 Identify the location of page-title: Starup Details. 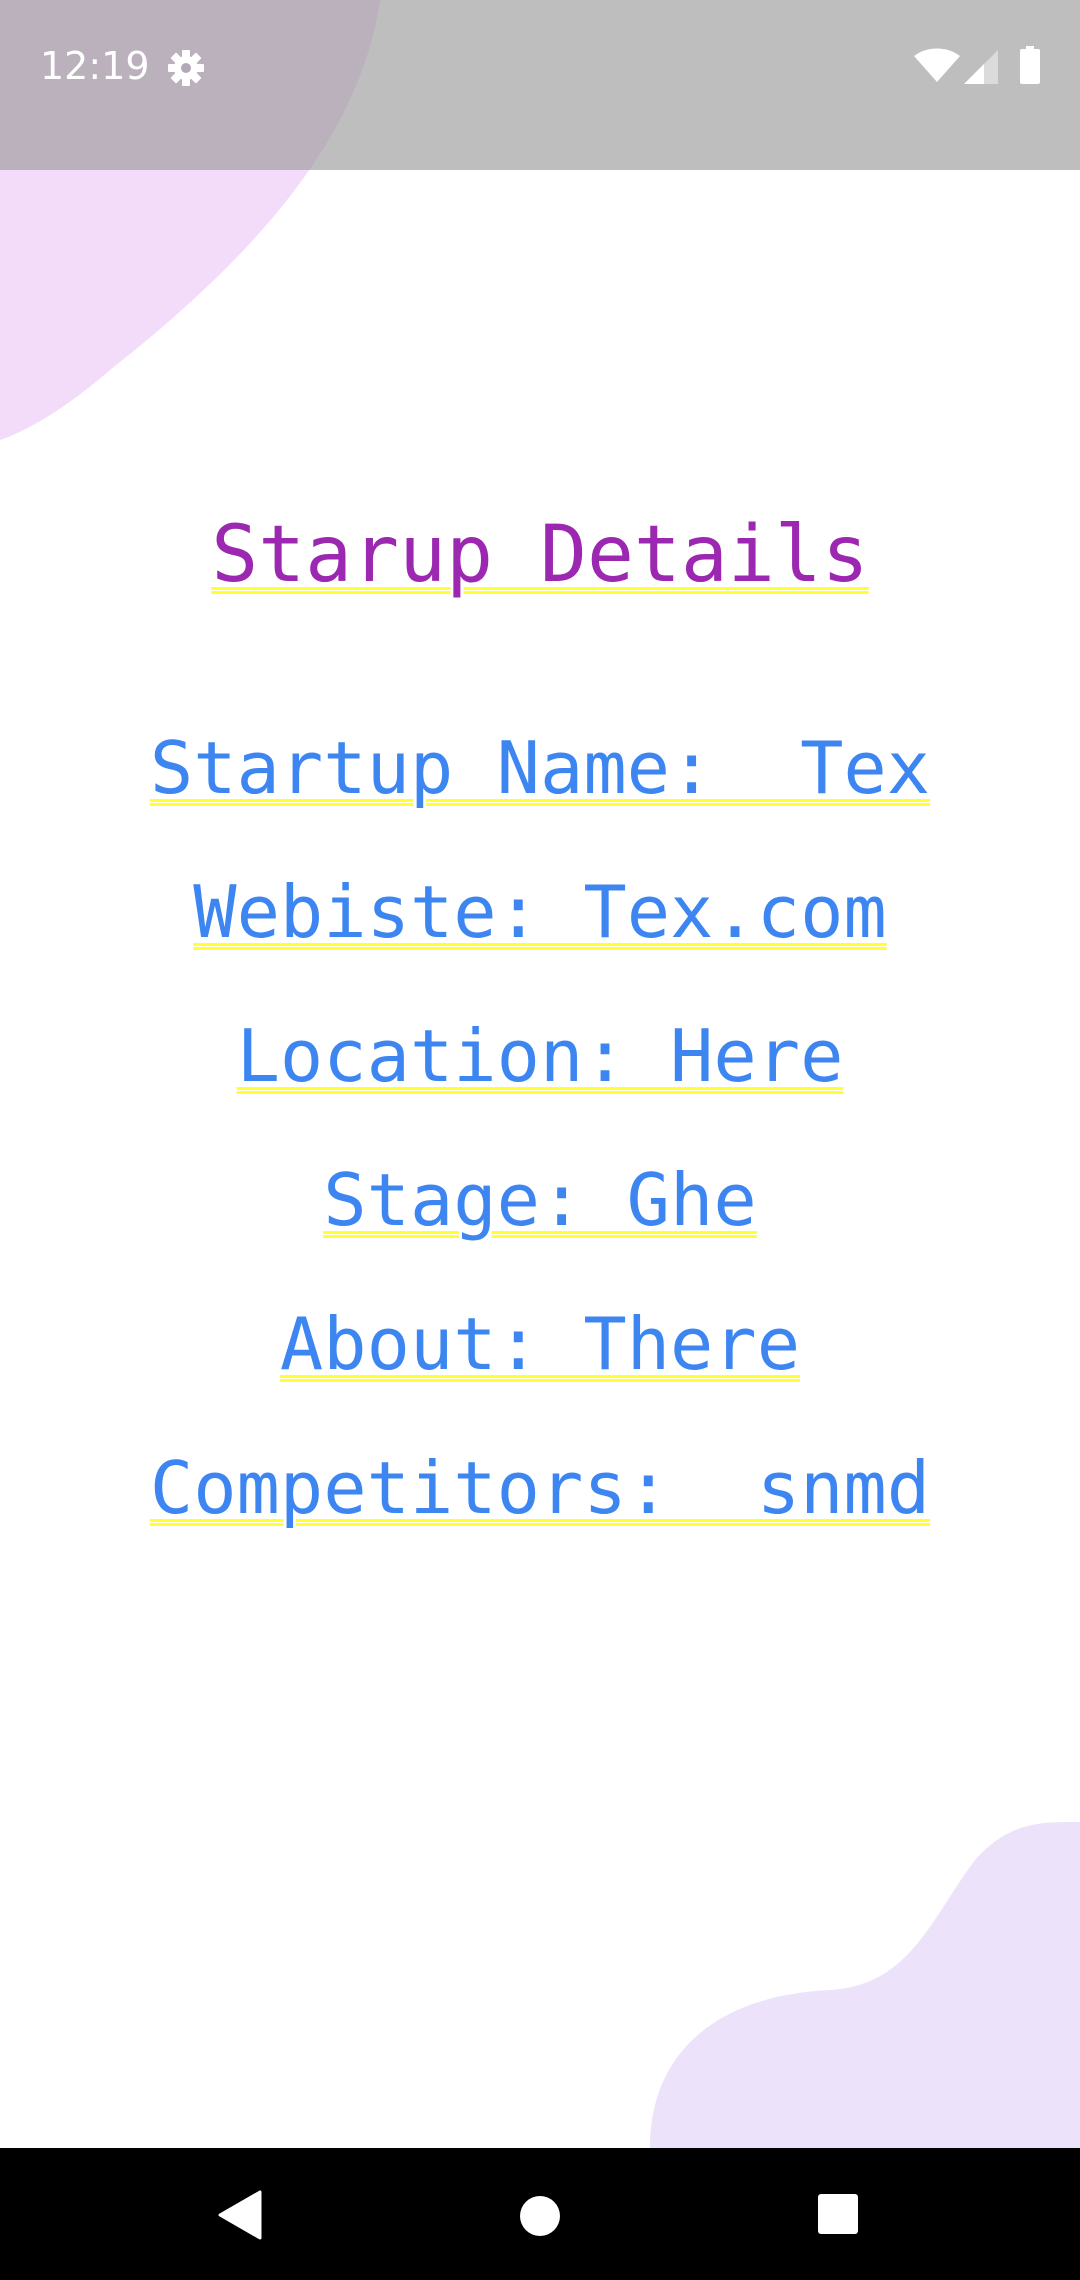
(540, 555).